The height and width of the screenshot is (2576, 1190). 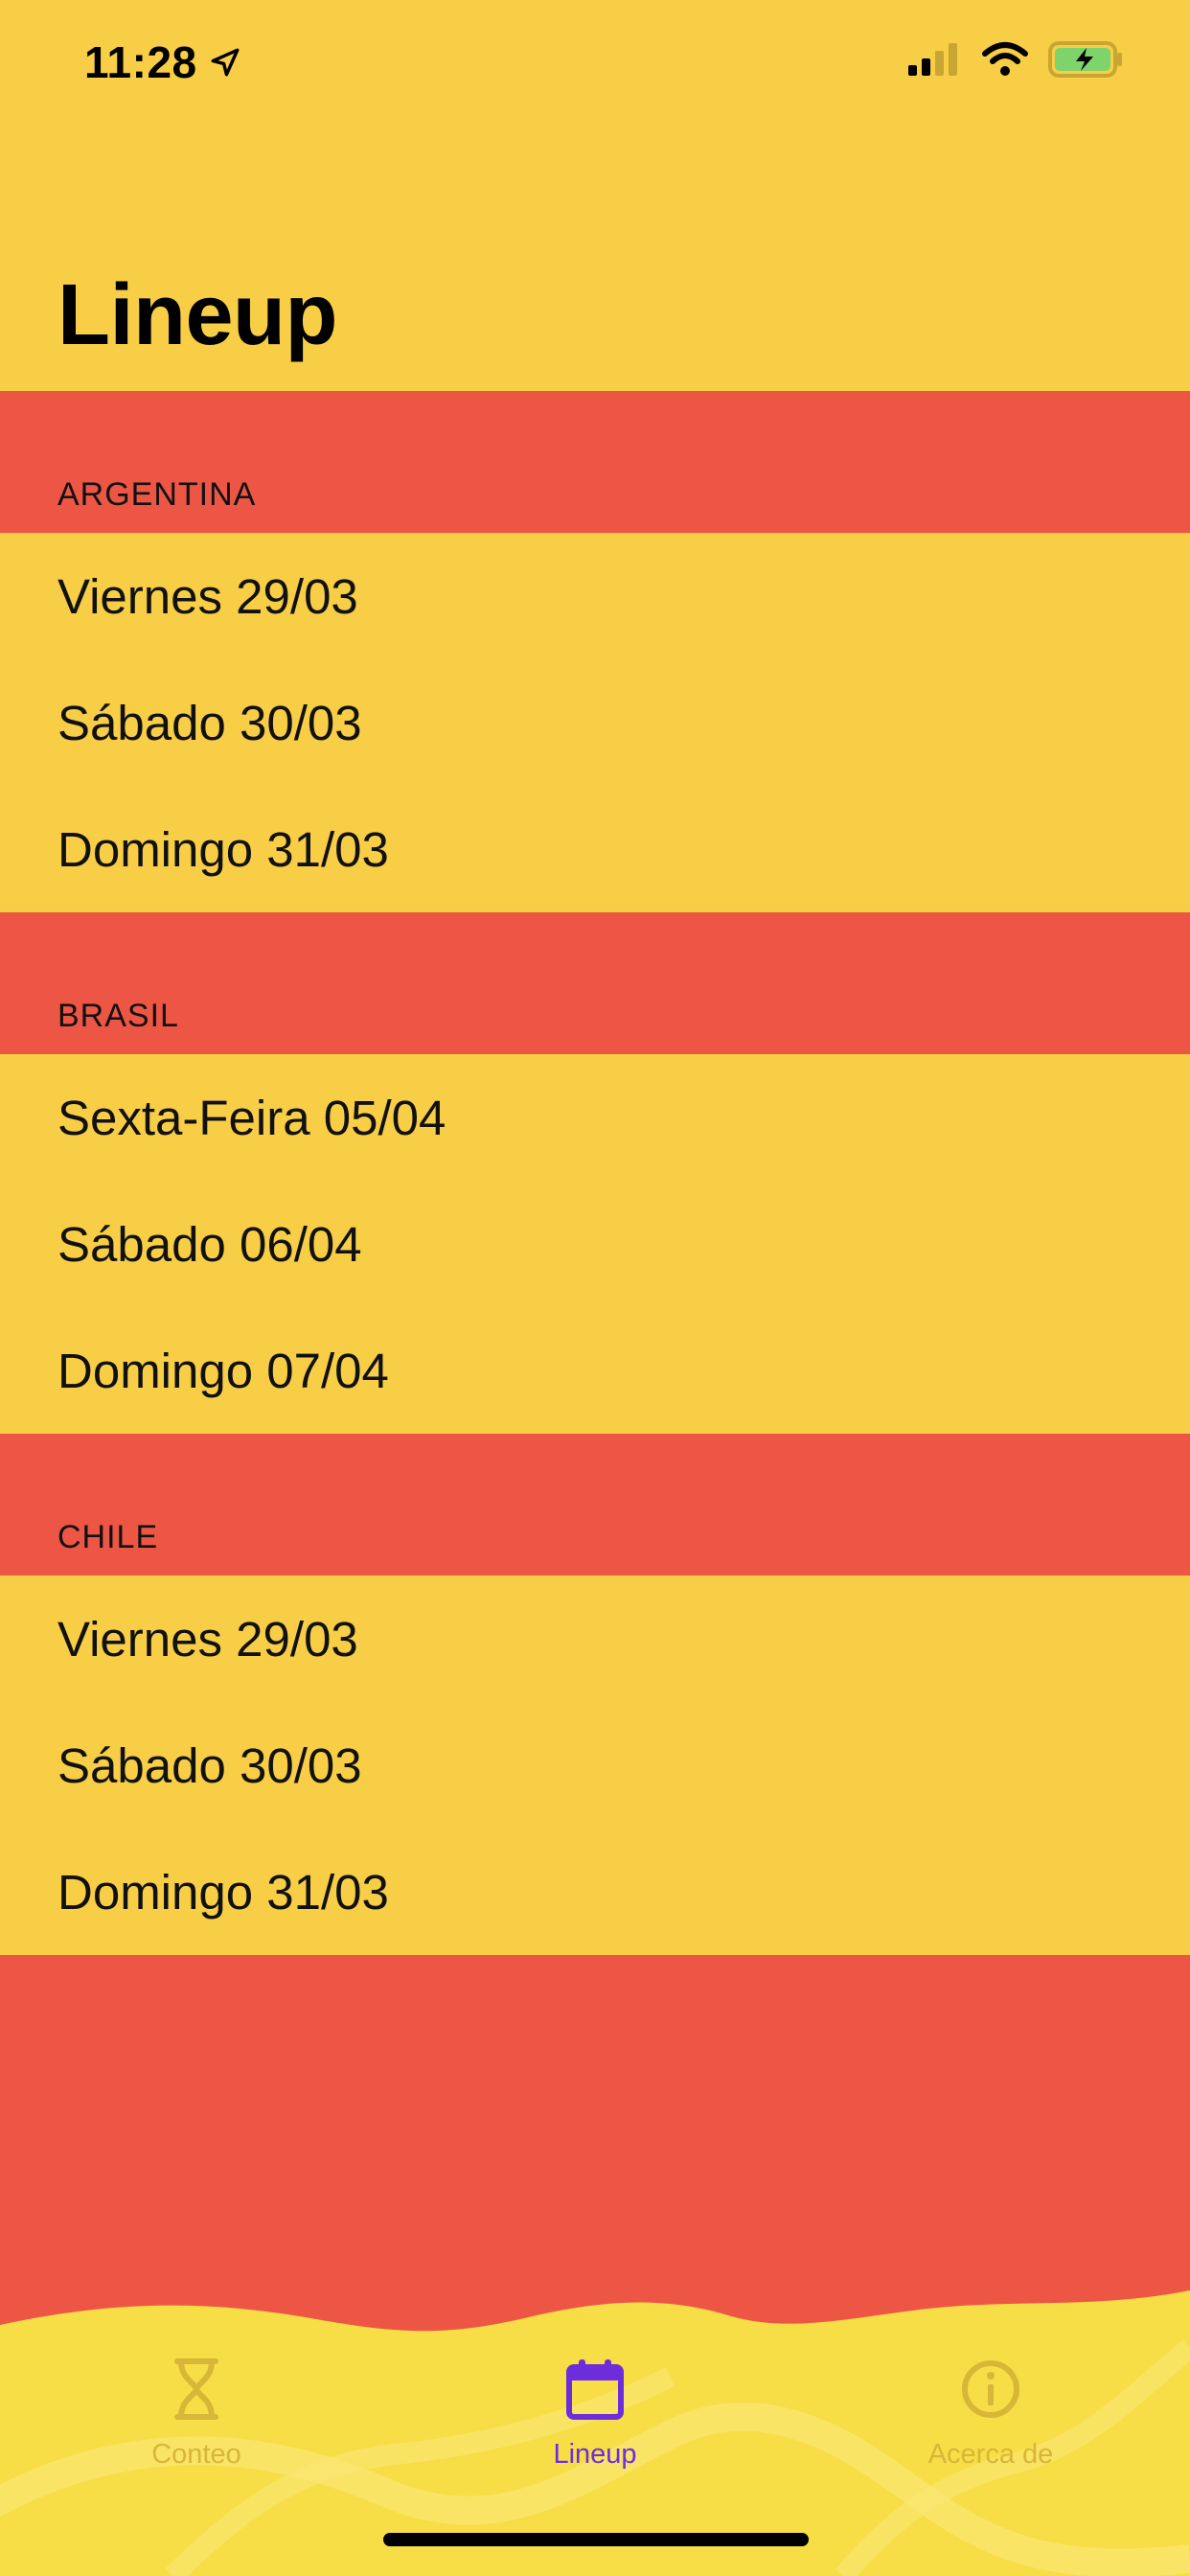 I want to click on battery-charging-icon, so click(x=1085, y=59).